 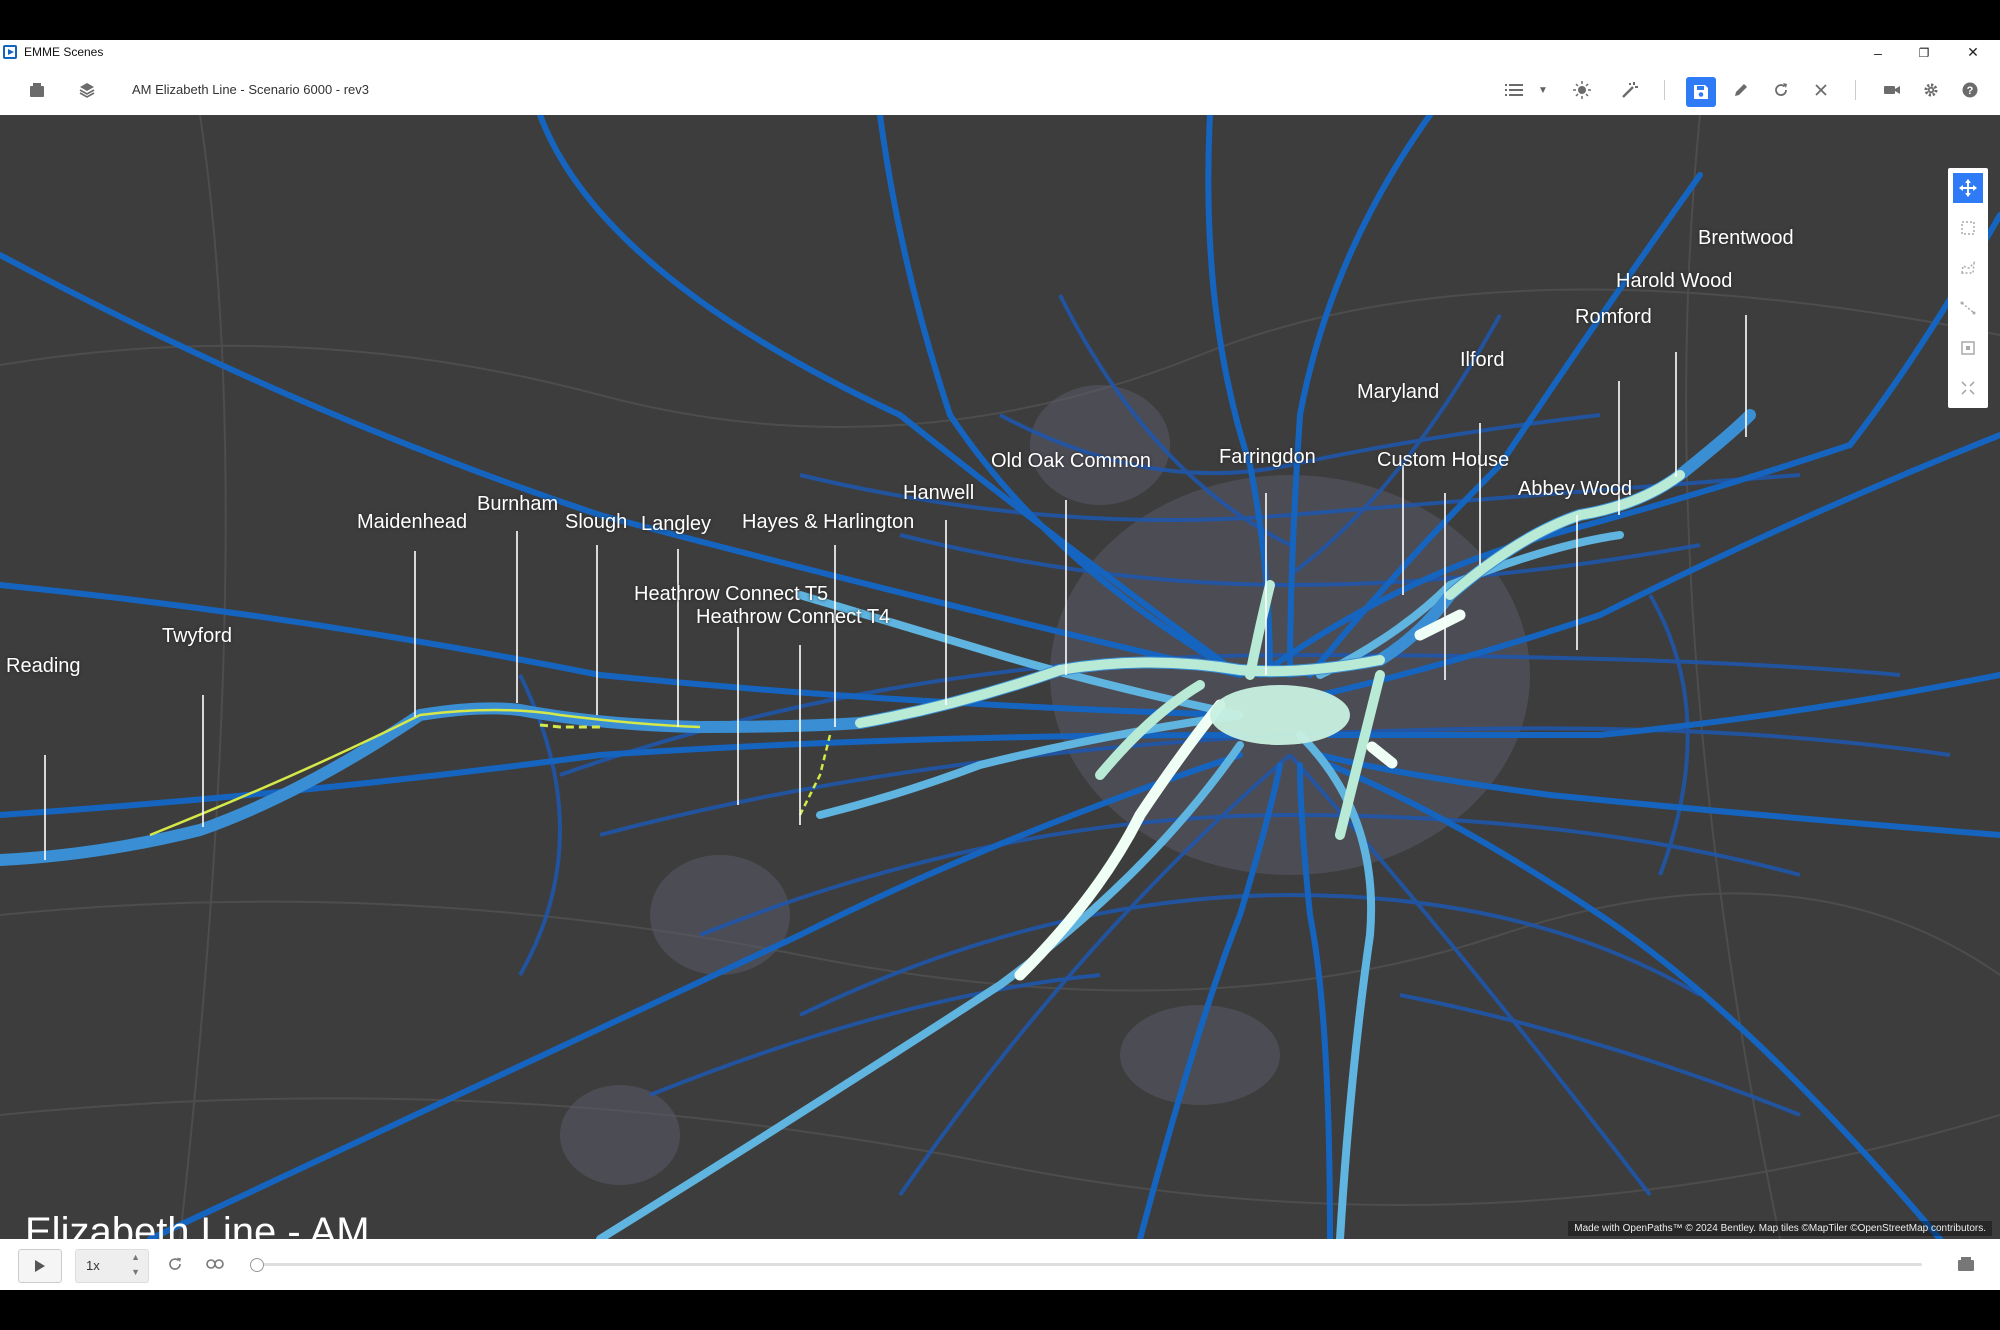 What do you see at coordinates (1398, 392) in the screenshot?
I see `station-label: Maryland` at bounding box center [1398, 392].